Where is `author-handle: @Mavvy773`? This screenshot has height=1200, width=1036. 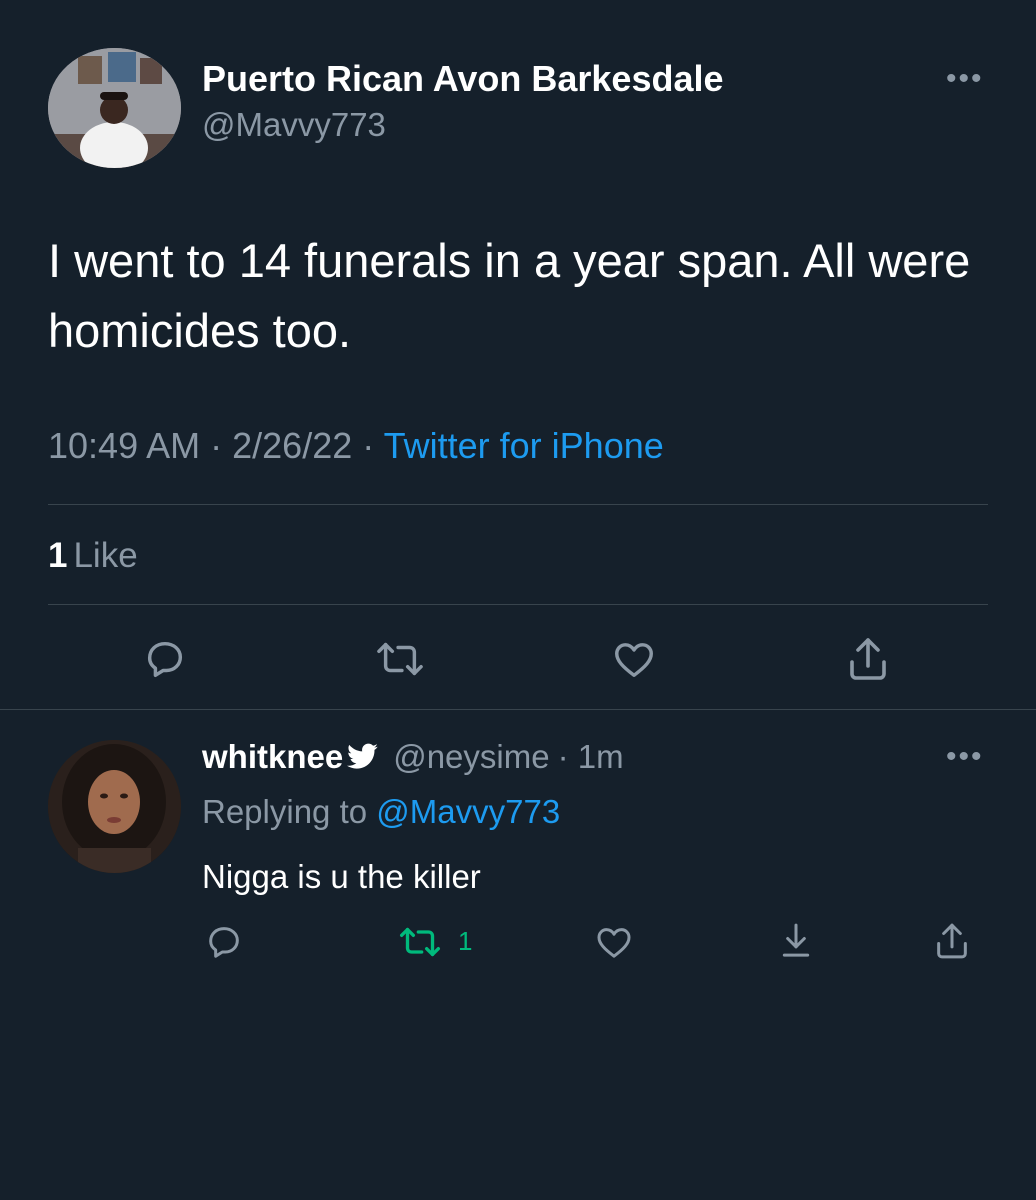
author-handle: @Mavvy773 is located at coordinates (294, 125).